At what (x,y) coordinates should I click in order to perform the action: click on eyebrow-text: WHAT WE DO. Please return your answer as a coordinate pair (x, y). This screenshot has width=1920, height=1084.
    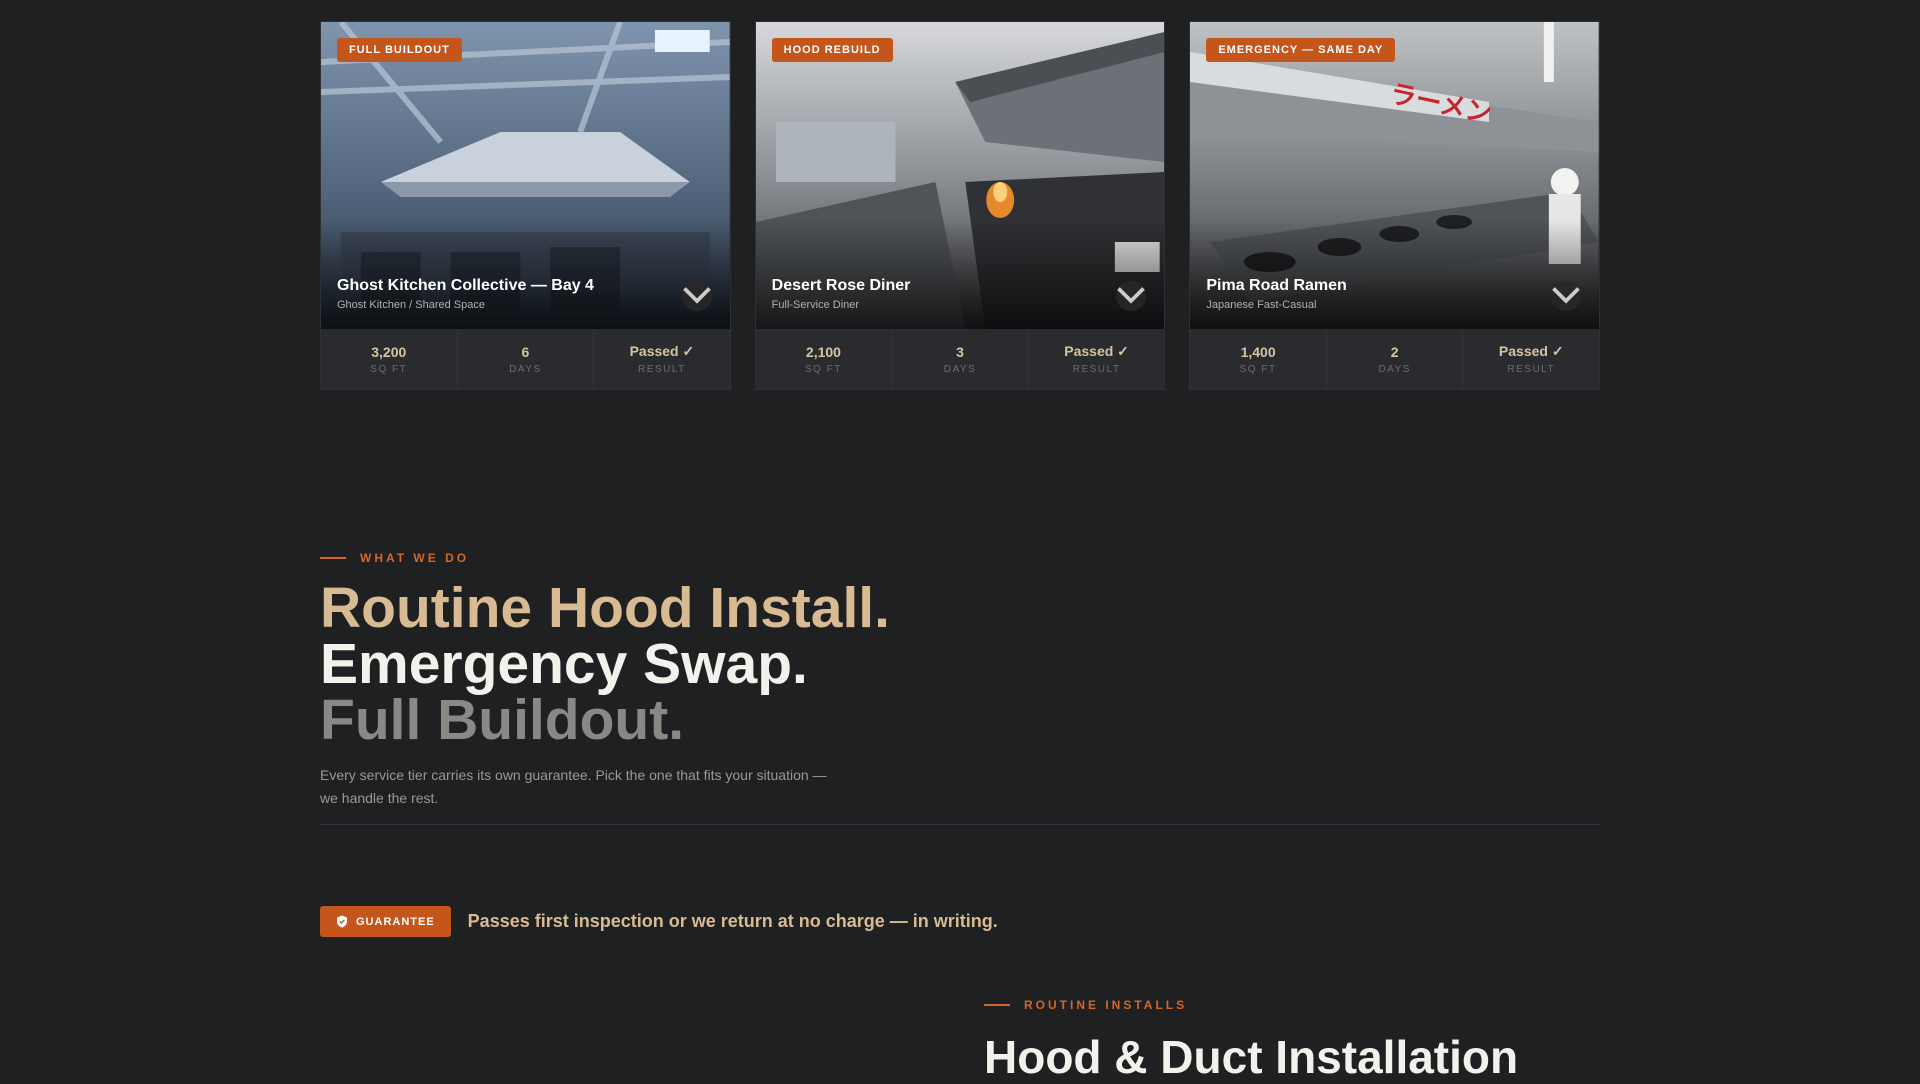
    Looking at the image, I should click on (415, 558).